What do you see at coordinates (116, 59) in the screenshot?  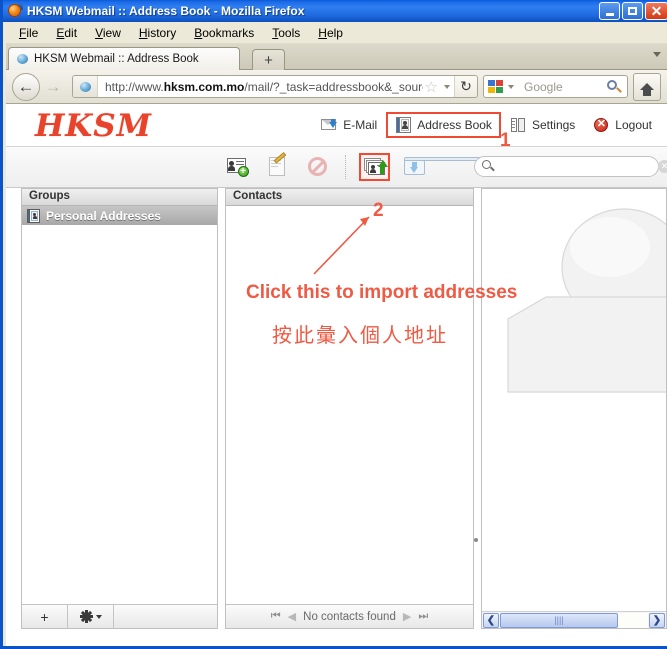 I see `tab-title: HKSM Webmail :: Address Book` at bounding box center [116, 59].